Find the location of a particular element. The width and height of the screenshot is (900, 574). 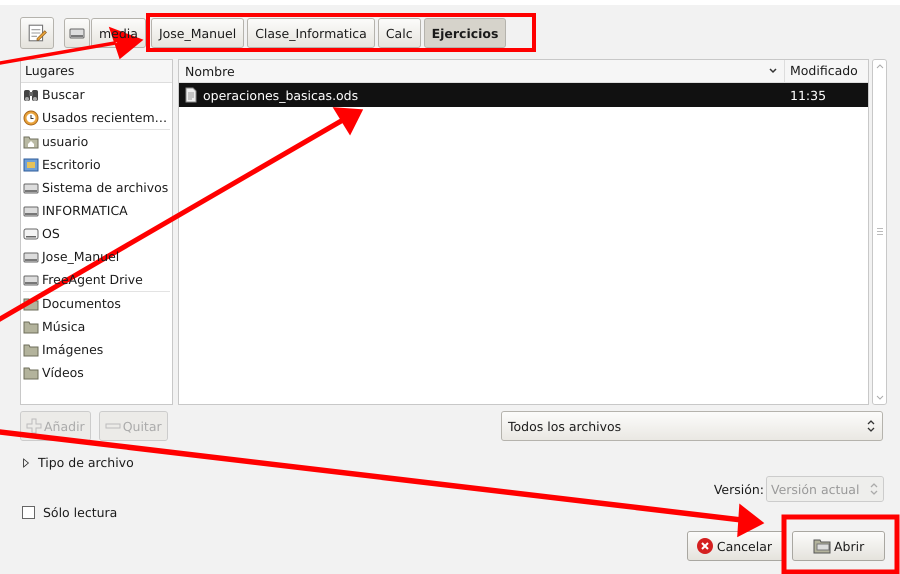

place-label: Imágenes is located at coordinates (73, 349).